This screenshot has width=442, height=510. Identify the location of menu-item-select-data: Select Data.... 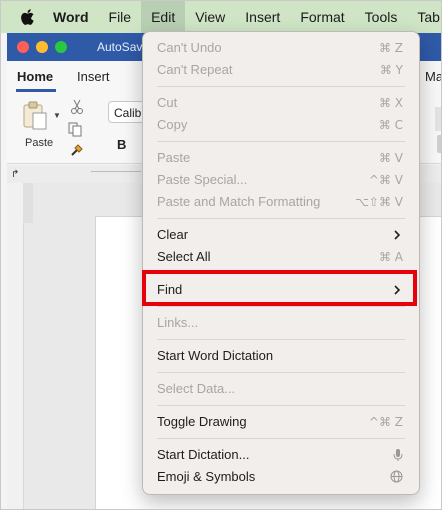
(196, 388).